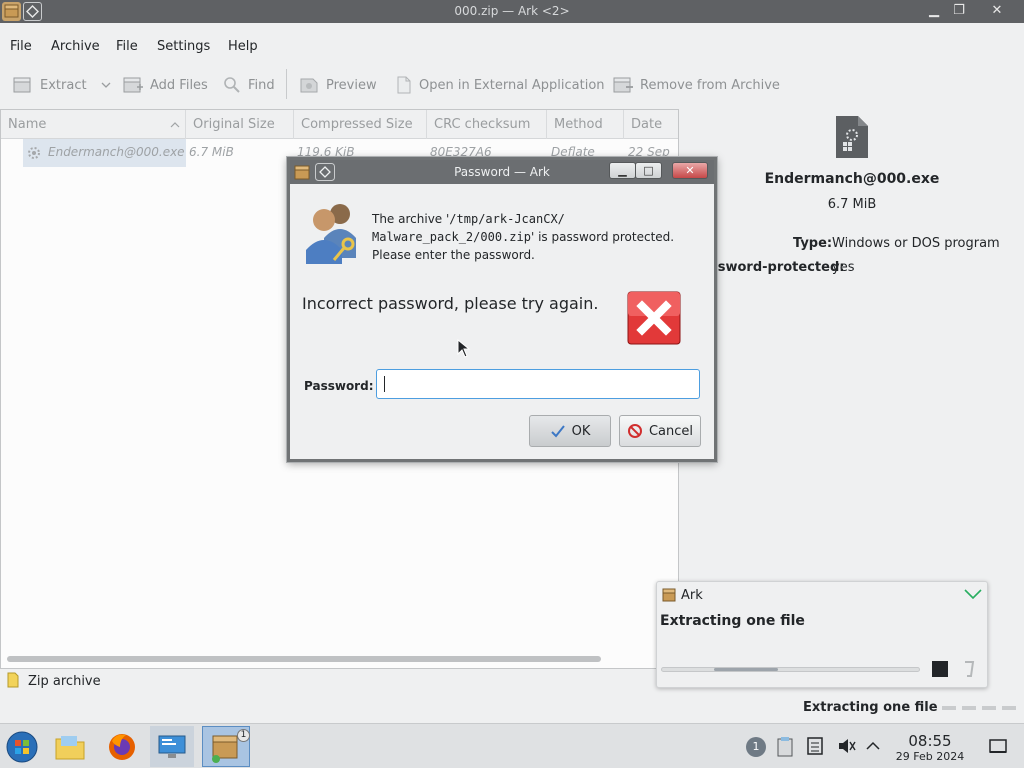  Describe the element at coordinates (243, 46) in the screenshot. I see `menu-help: Help` at that location.